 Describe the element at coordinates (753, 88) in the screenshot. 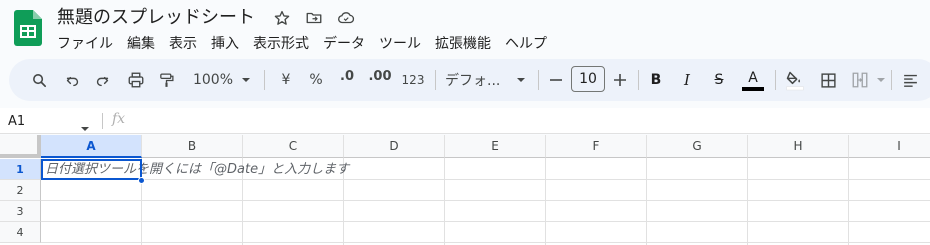

I see `text-color-swatch` at that location.